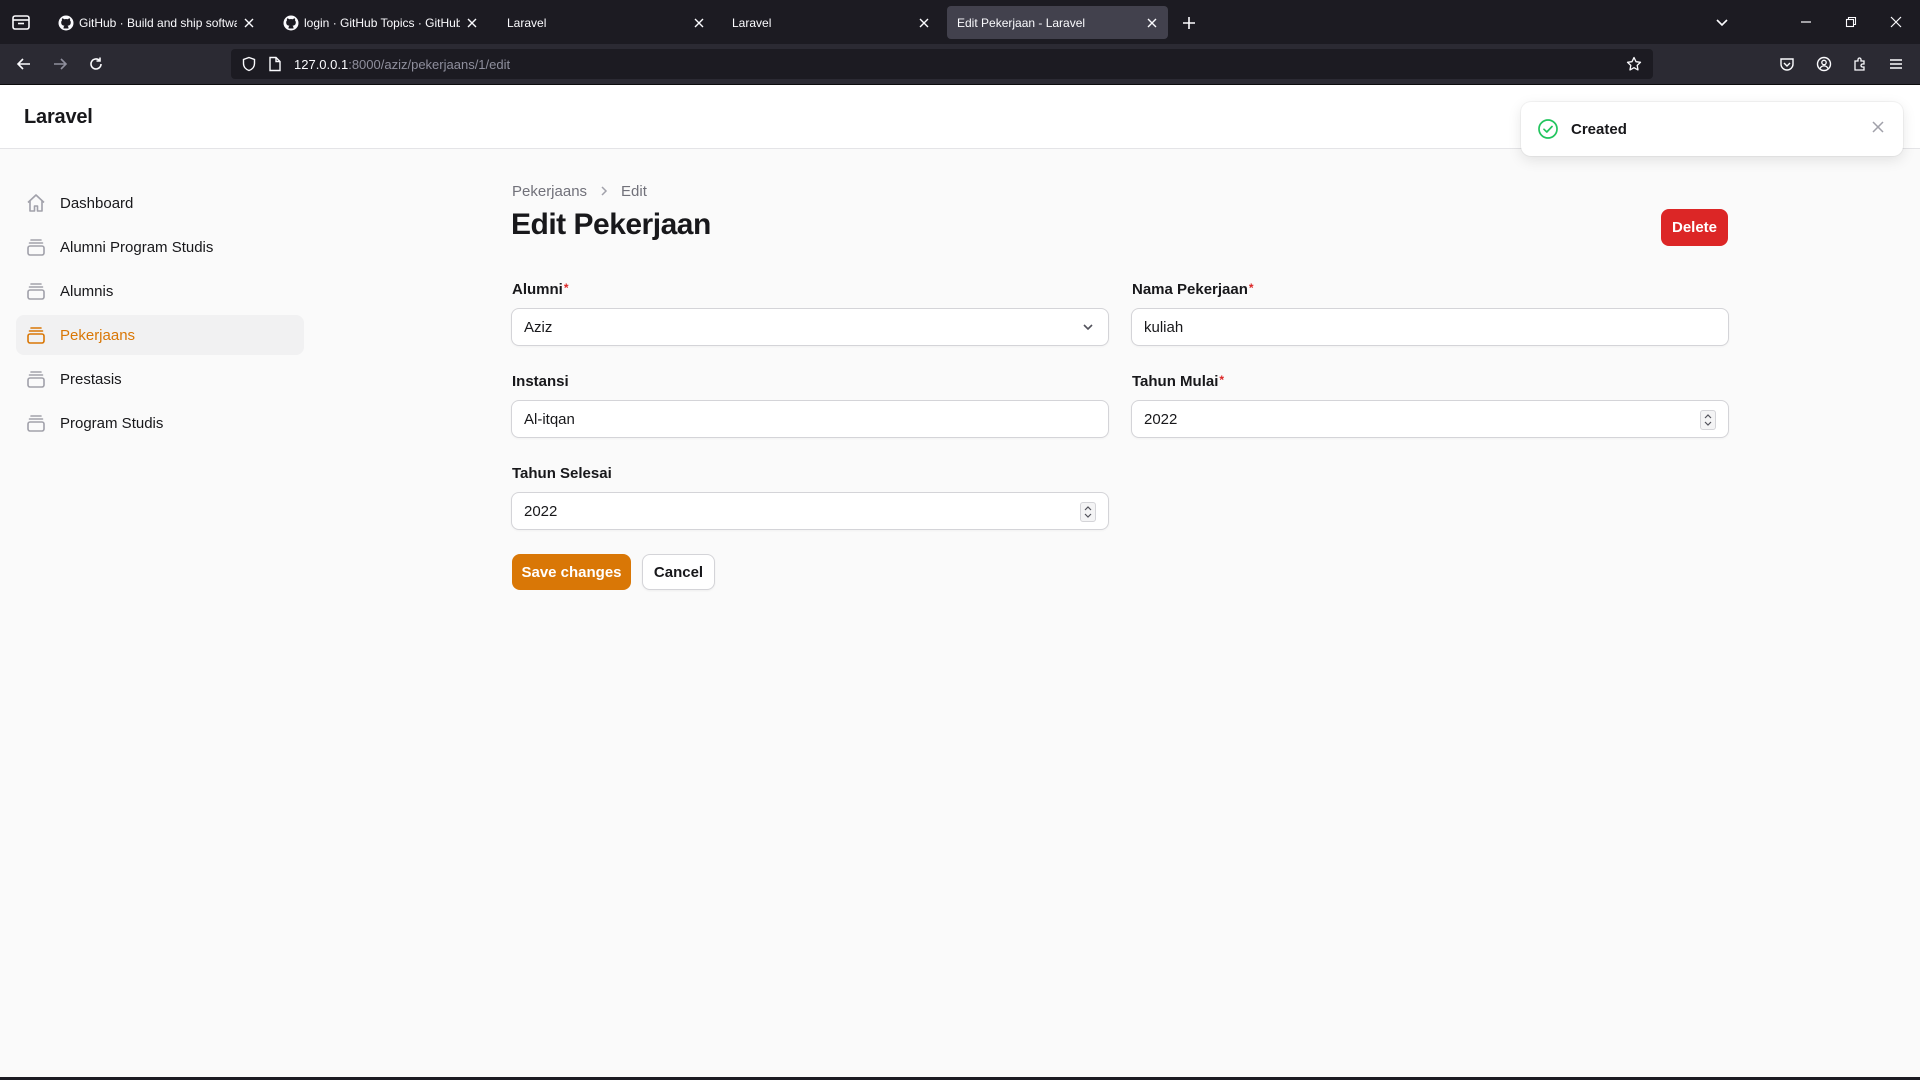 The width and height of the screenshot is (1920, 1080). I want to click on browser-tab: GitHub · Build and ship software, so click(156, 22).